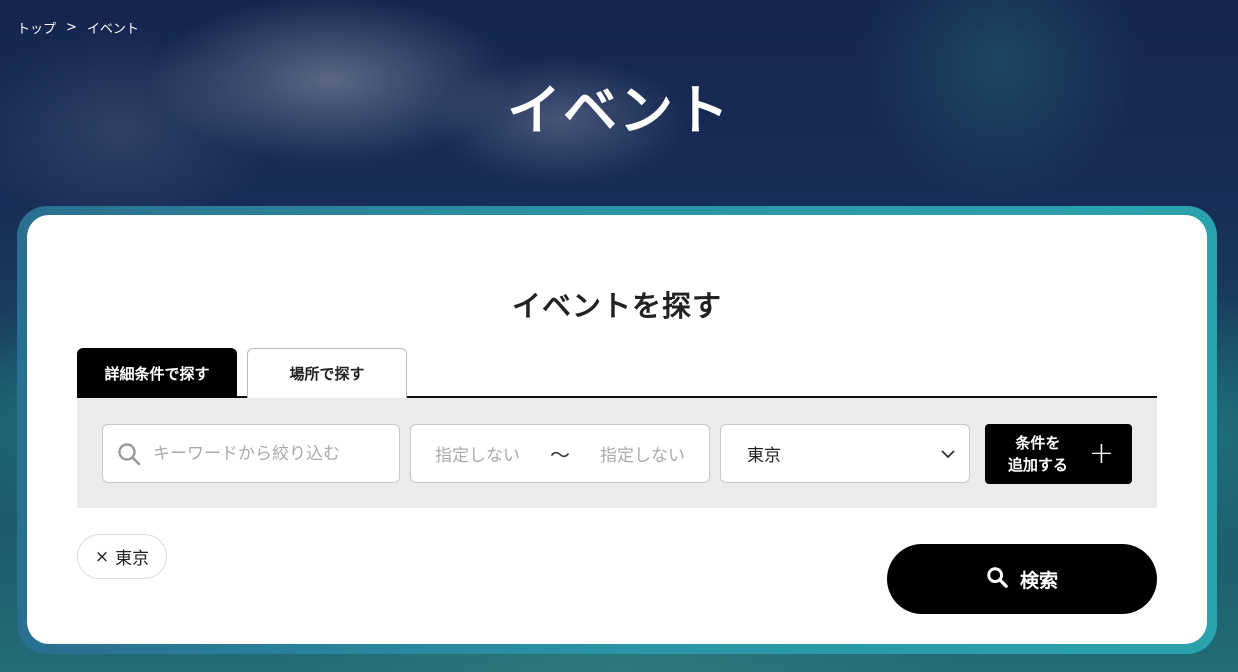 This screenshot has height=672, width=1238. Describe the element at coordinates (112, 29) in the screenshot. I see `breadcrumb-current: イベント` at that location.